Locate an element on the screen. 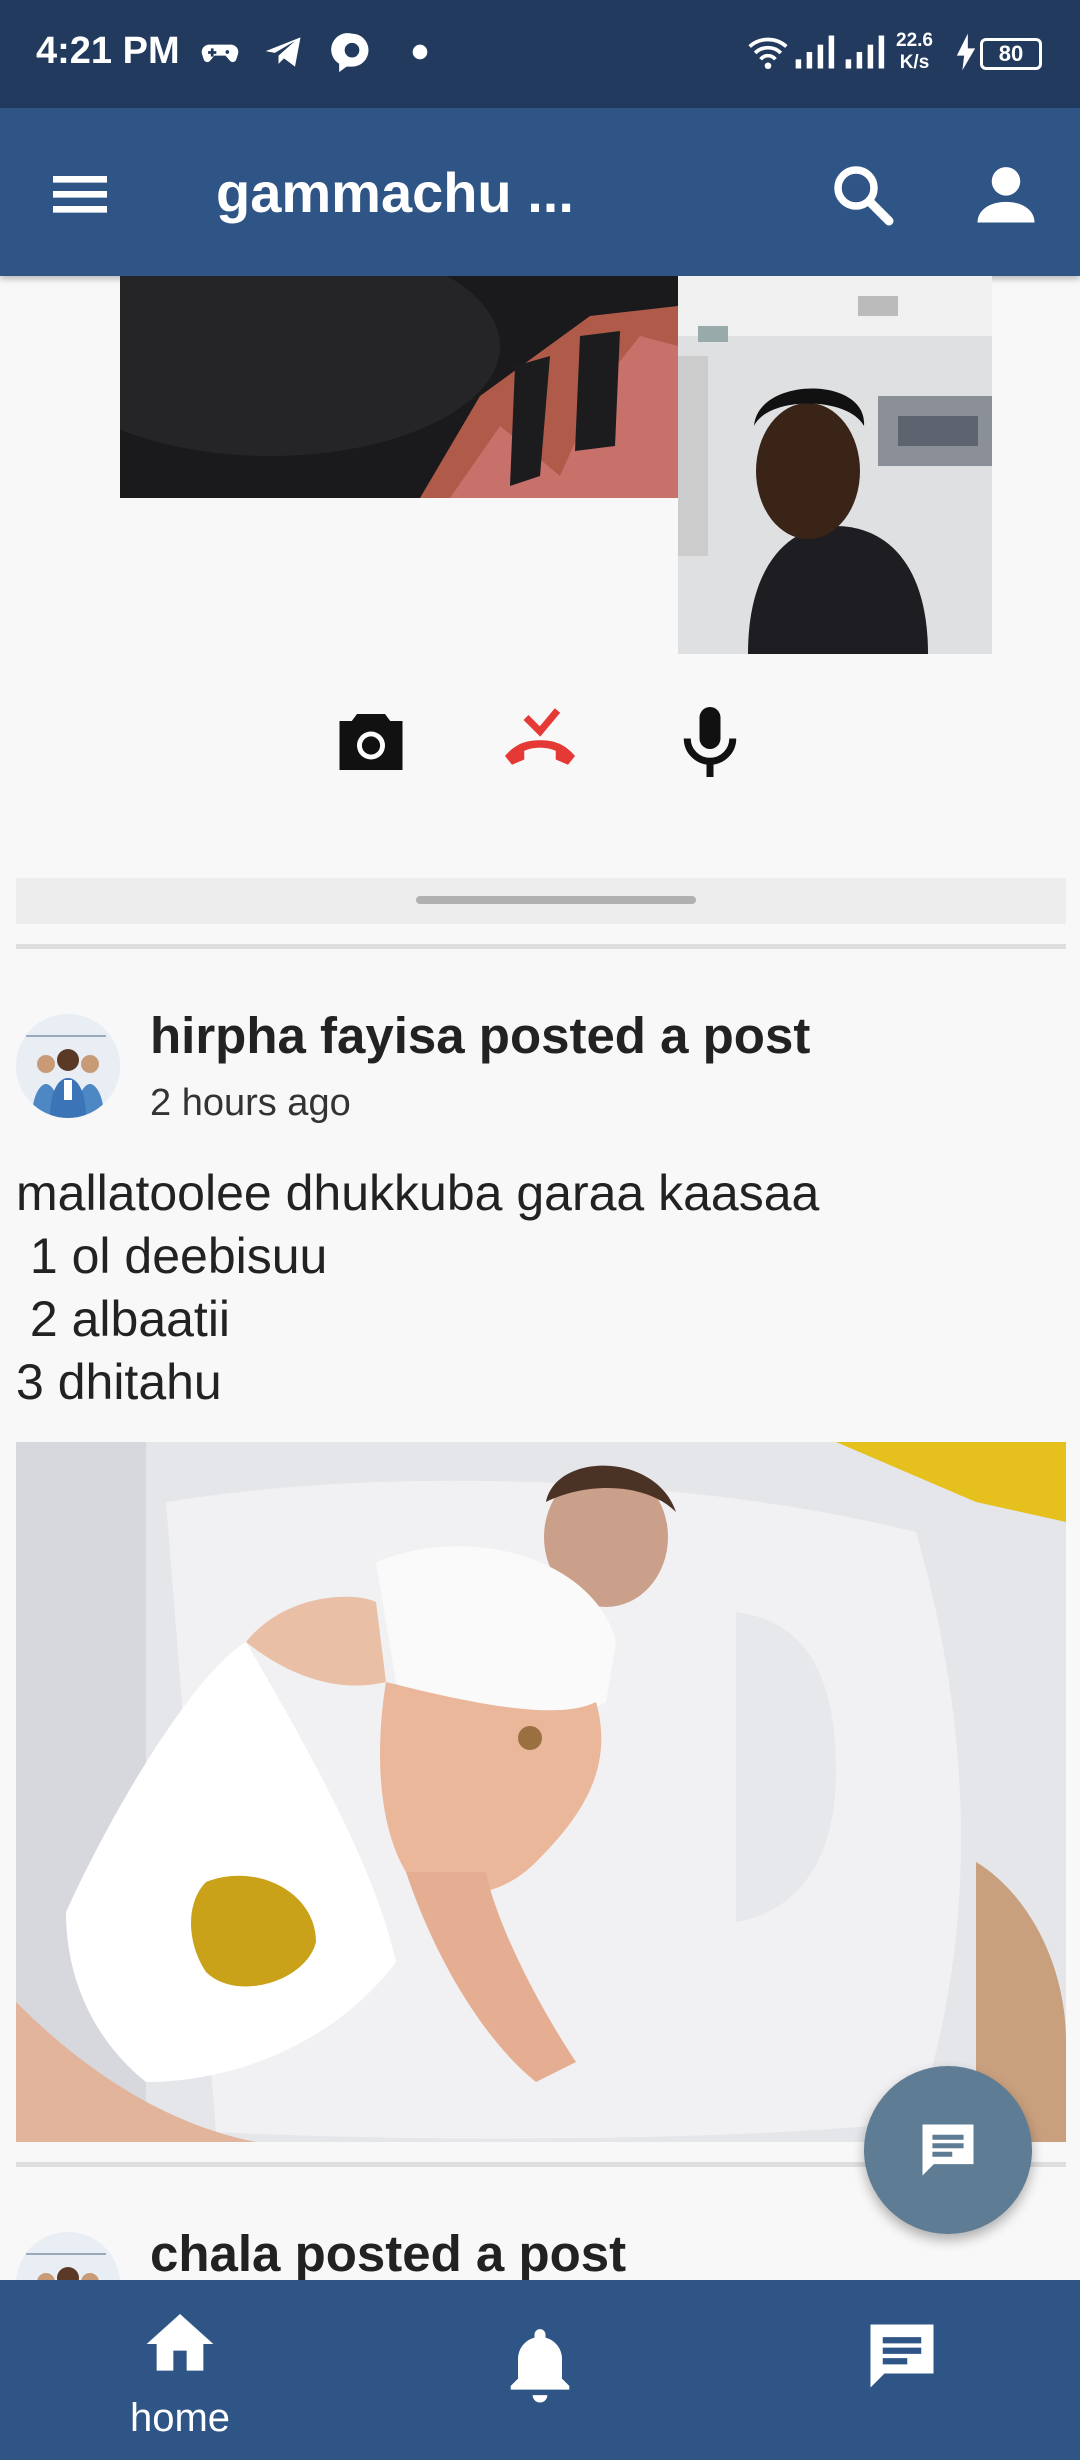  status-time: 4:21 PM is located at coordinates (108, 51).